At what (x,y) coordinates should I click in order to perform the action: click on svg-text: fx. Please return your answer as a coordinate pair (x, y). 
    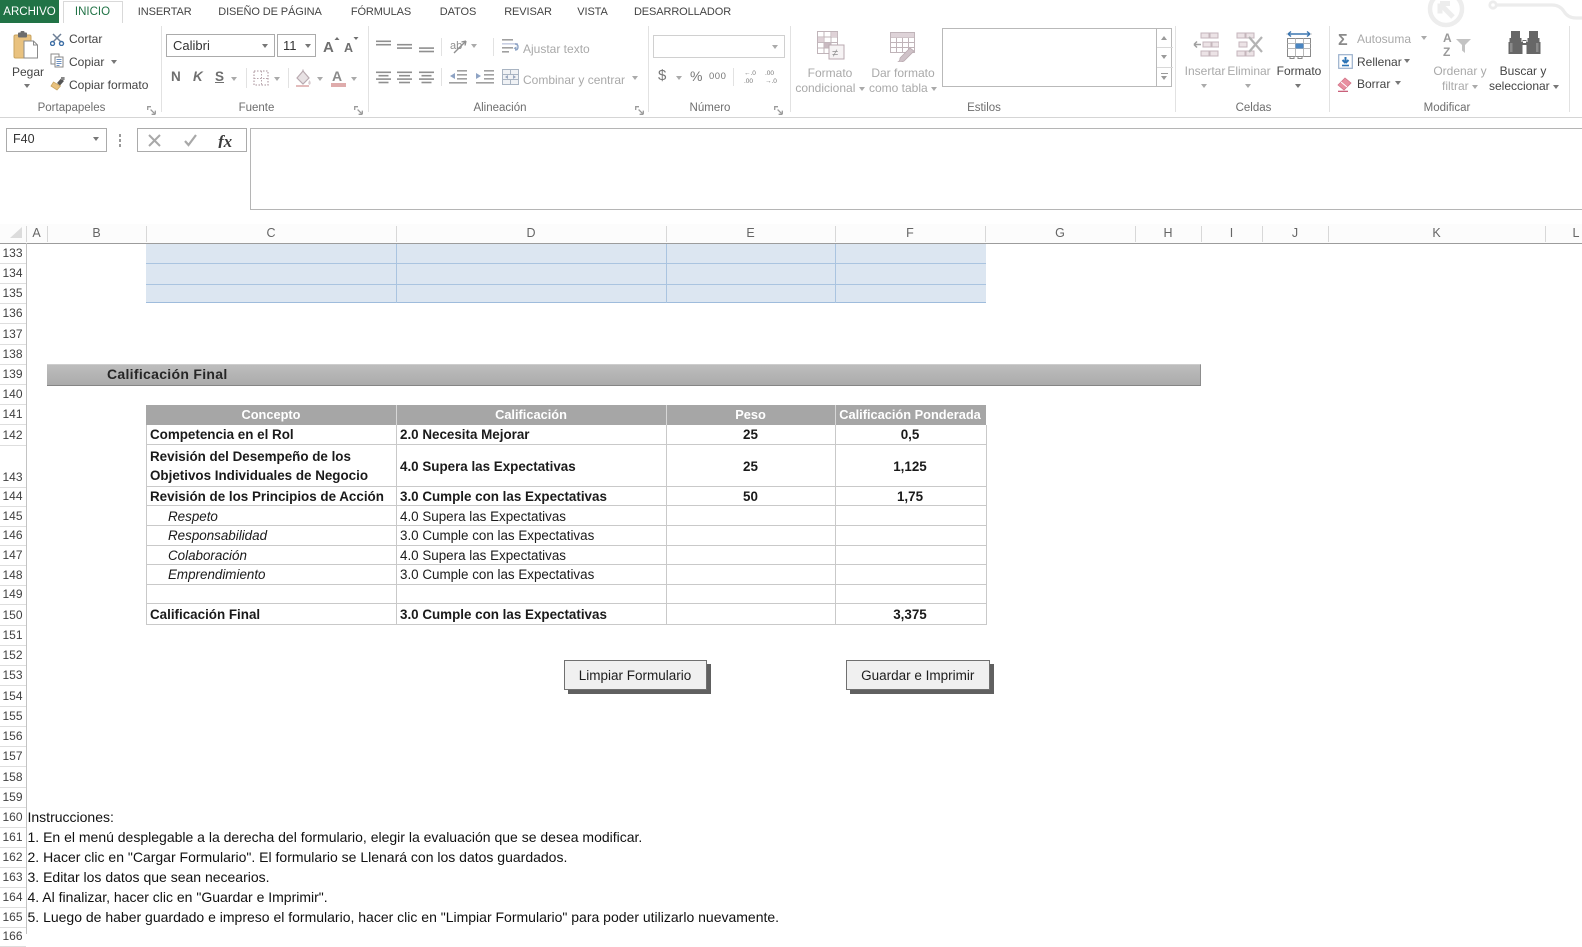
    Looking at the image, I should click on (225, 140).